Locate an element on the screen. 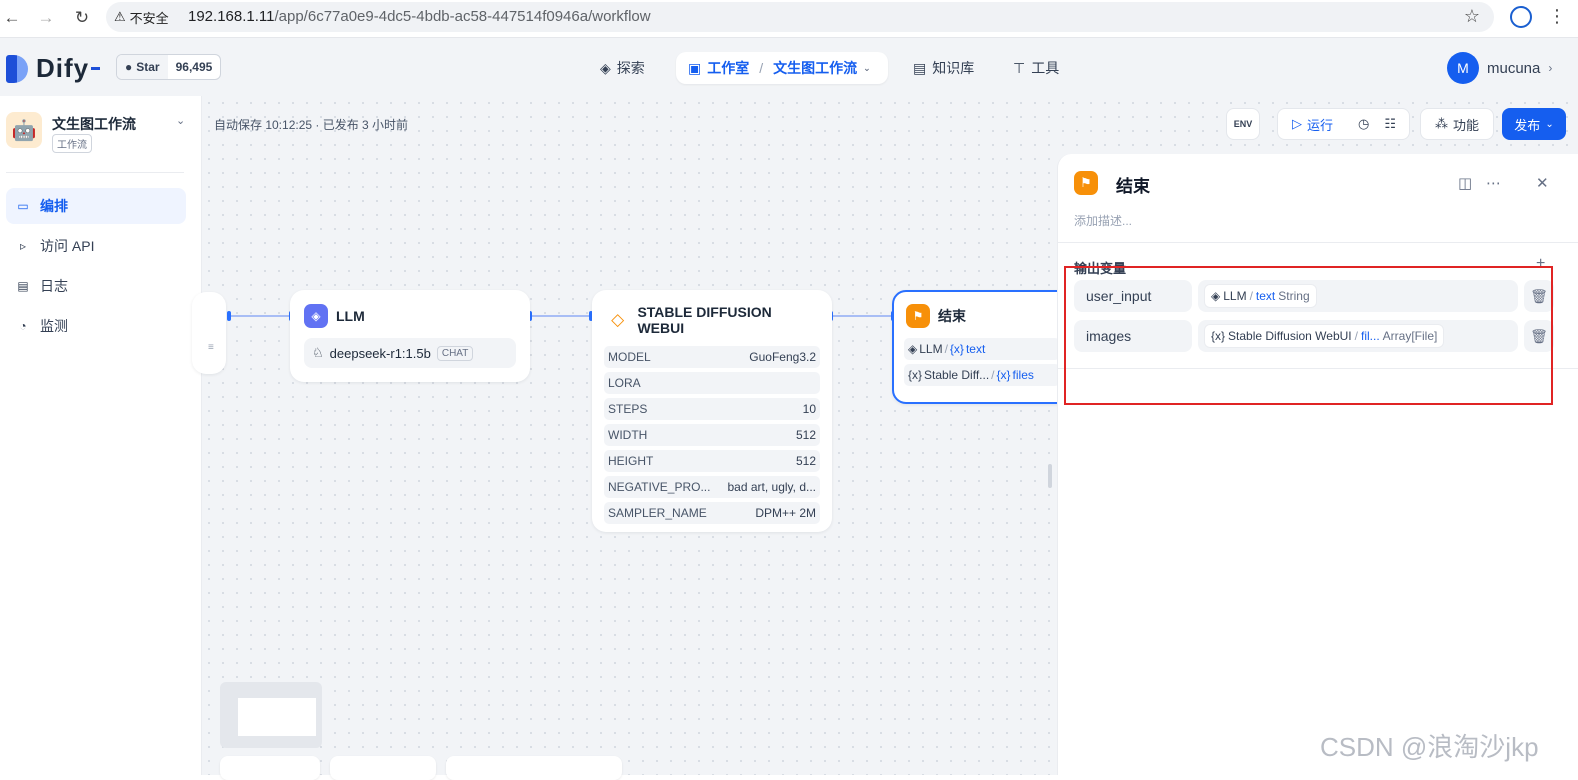 This screenshot has height=780, width=1578. run-button: 运行 is located at coordinates (1320, 124).